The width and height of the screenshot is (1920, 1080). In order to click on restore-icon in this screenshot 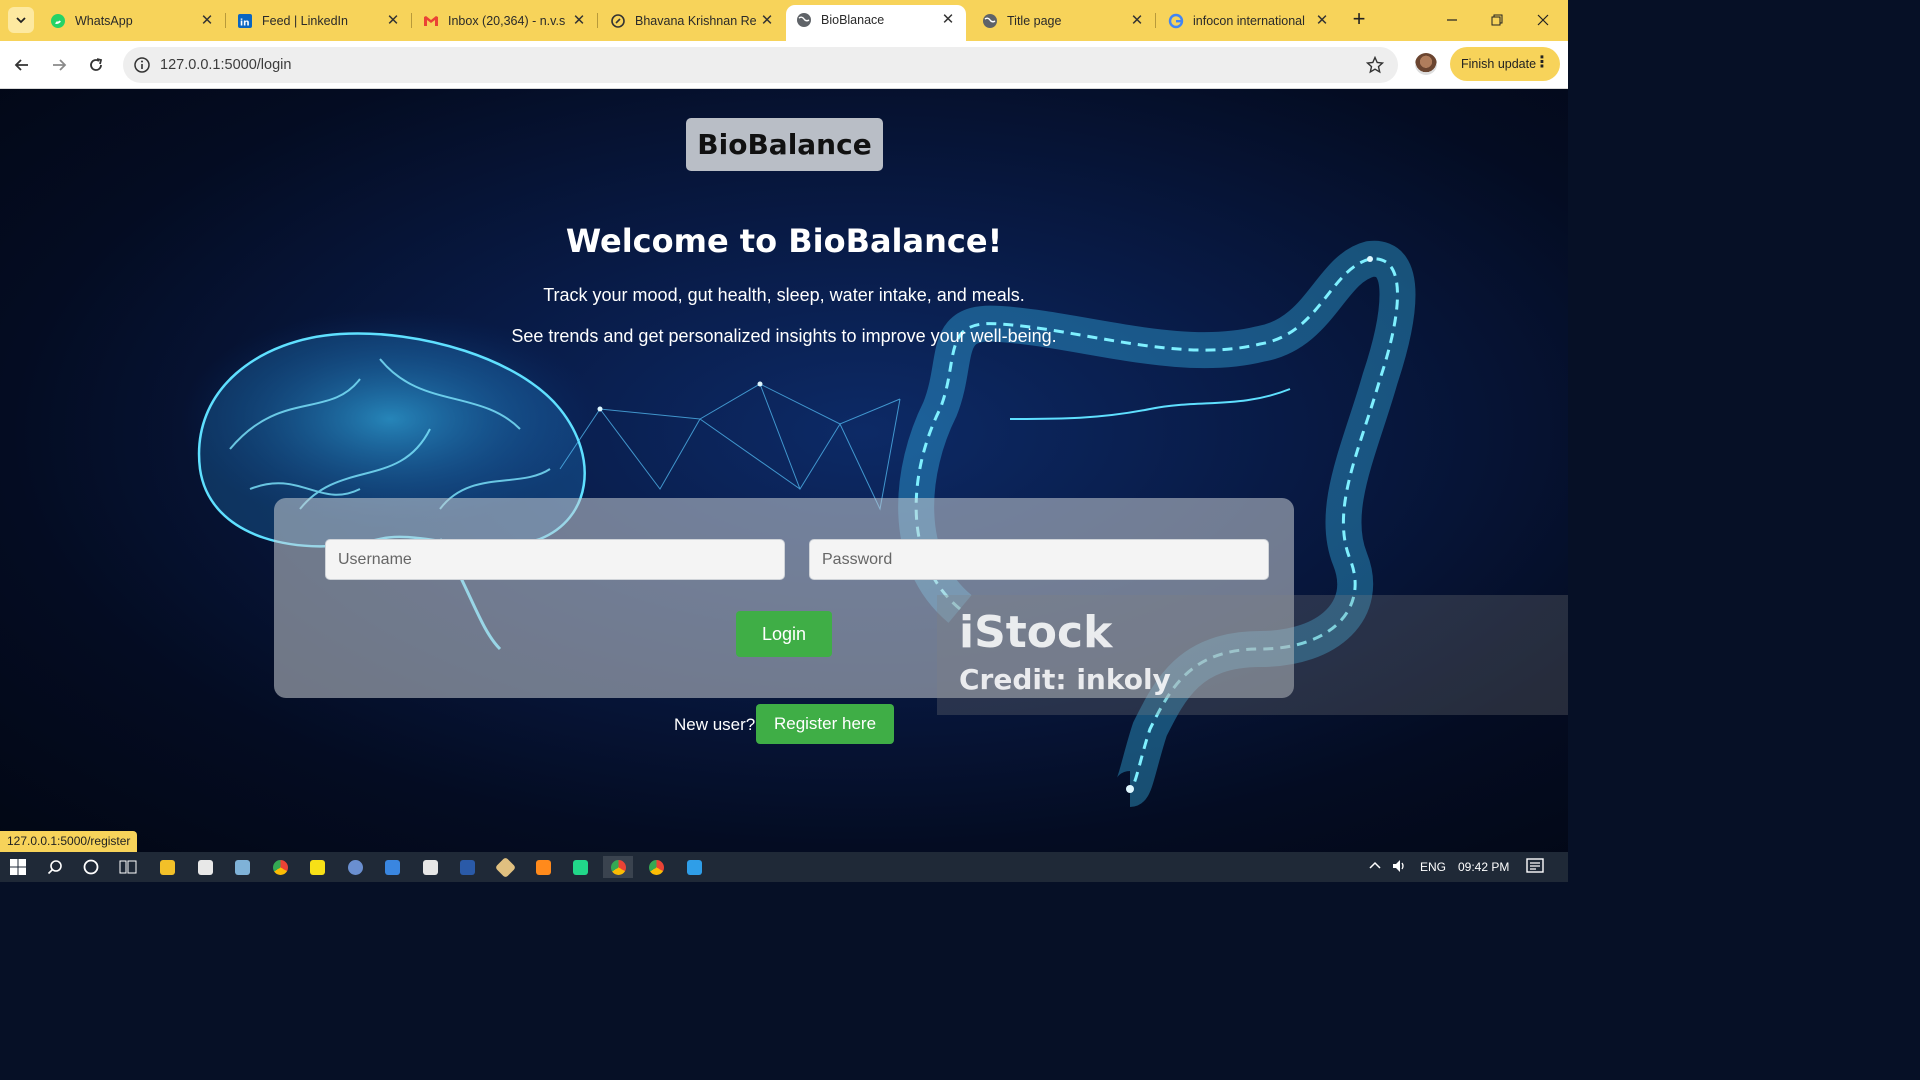, I will do `click(1497, 20)`.